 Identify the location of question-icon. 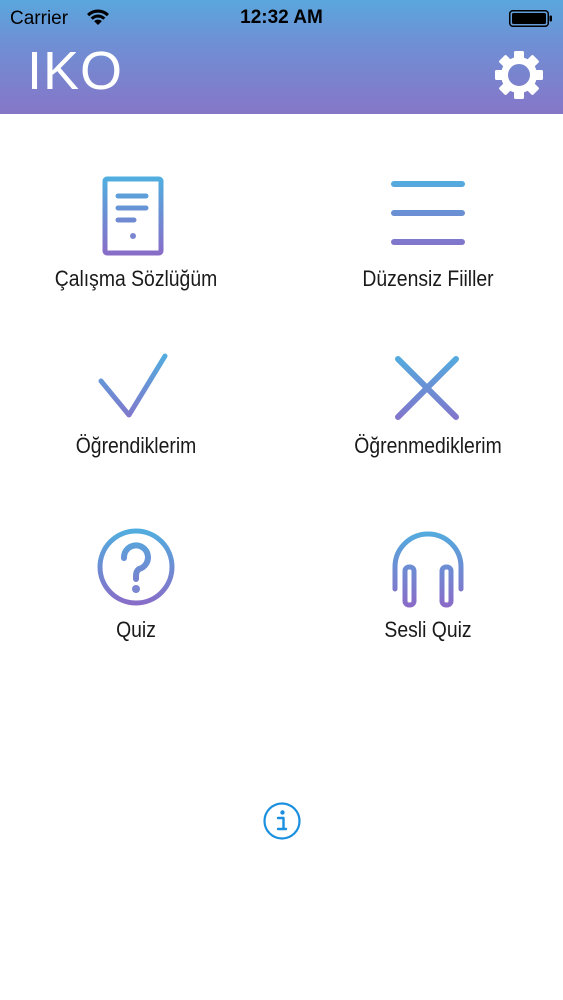
(136, 567).